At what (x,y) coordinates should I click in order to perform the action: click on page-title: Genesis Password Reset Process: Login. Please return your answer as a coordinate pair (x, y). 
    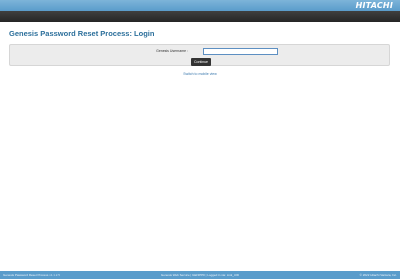
    Looking at the image, I should click on (82, 33).